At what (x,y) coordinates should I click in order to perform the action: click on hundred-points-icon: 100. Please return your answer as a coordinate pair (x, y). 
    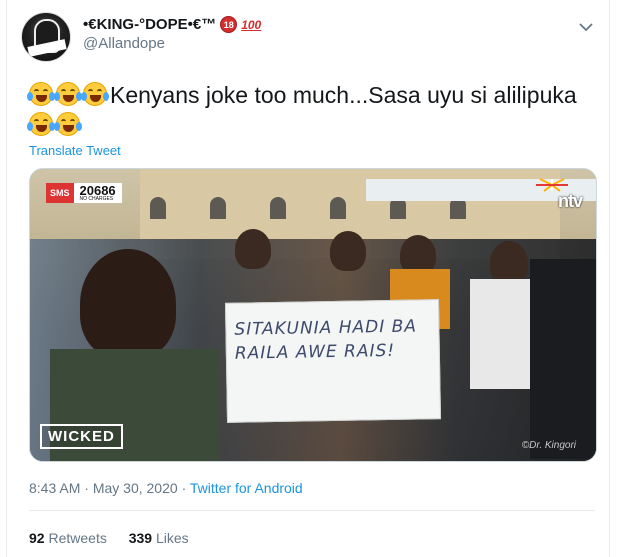
    Looking at the image, I should click on (251, 24).